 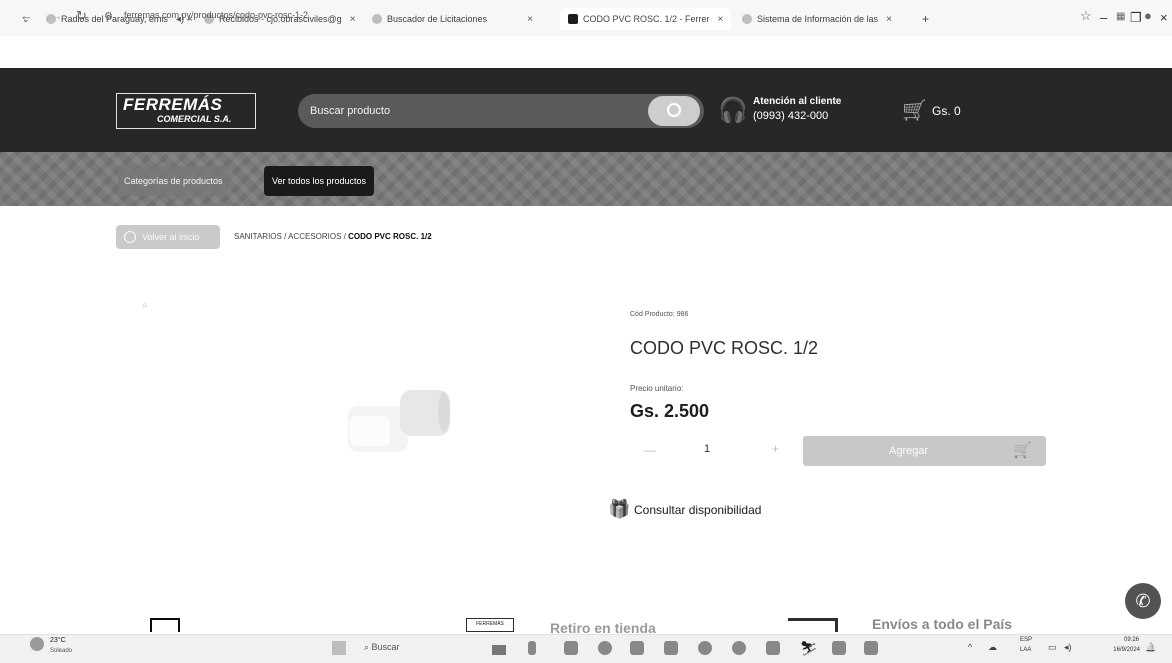 What do you see at coordinates (26, 15) in the screenshot?
I see `back-arrow-icon: ←` at bounding box center [26, 15].